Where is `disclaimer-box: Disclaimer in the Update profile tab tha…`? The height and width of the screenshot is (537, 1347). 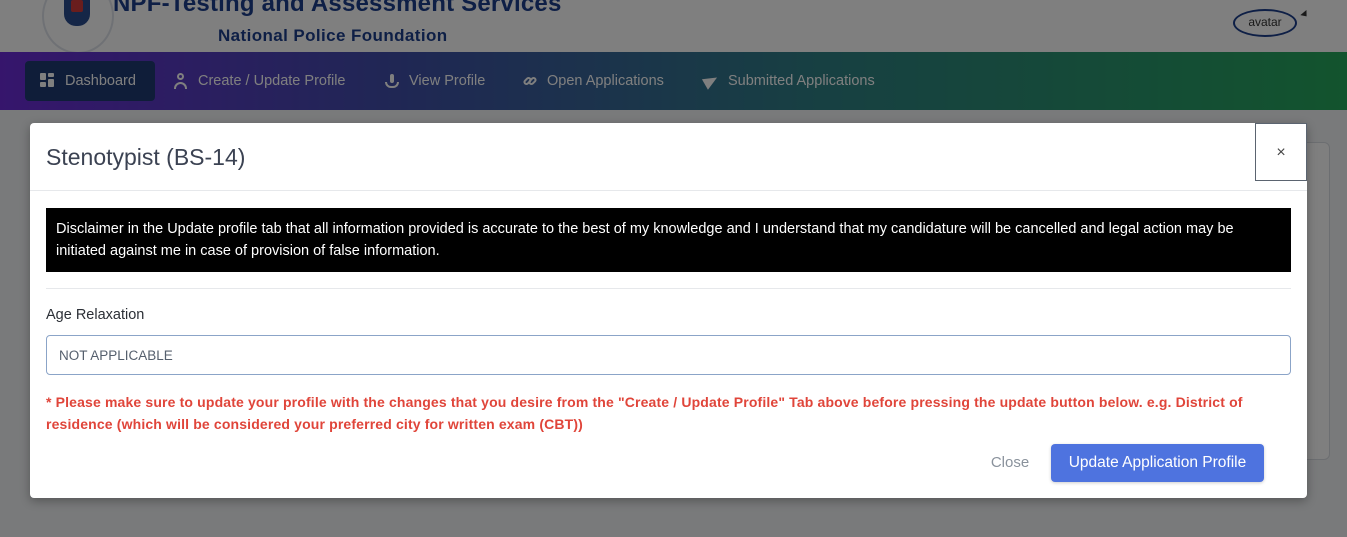 disclaimer-box: Disclaimer in the Update profile tab tha… is located at coordinates (668, 240).